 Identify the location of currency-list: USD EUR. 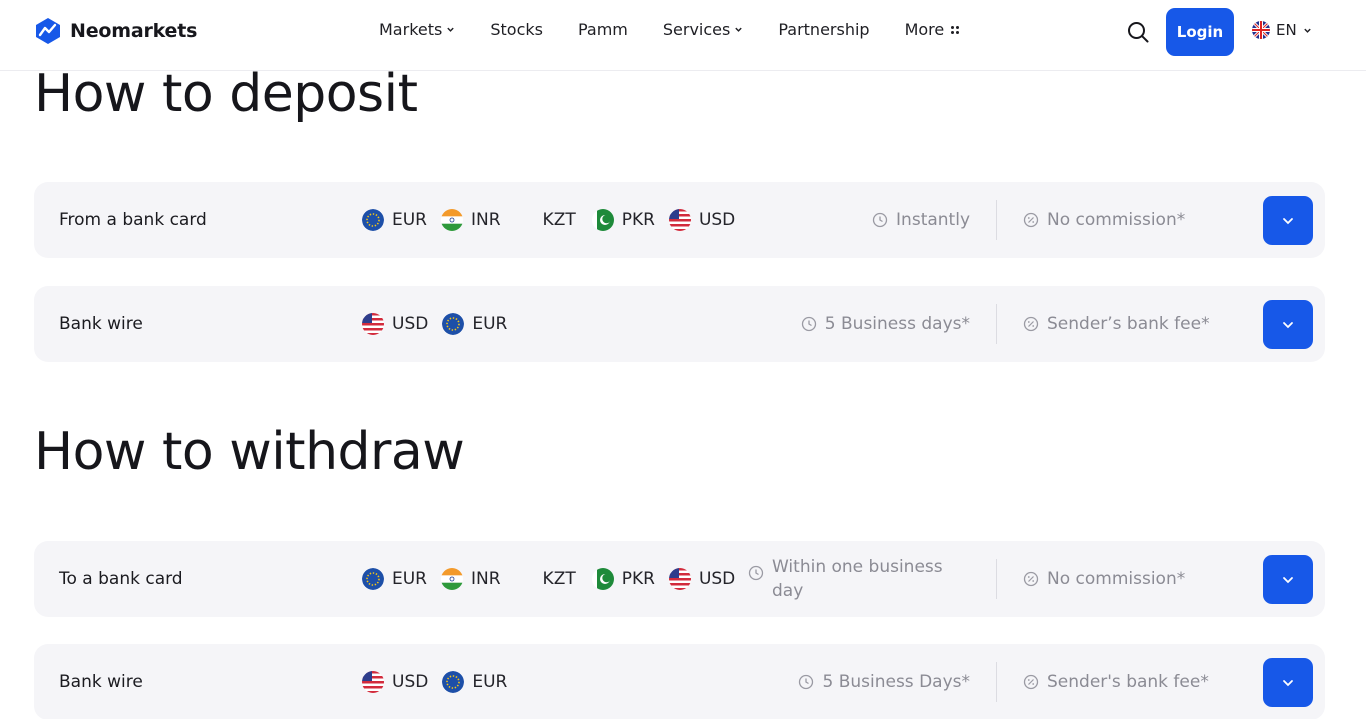
(434, 324).